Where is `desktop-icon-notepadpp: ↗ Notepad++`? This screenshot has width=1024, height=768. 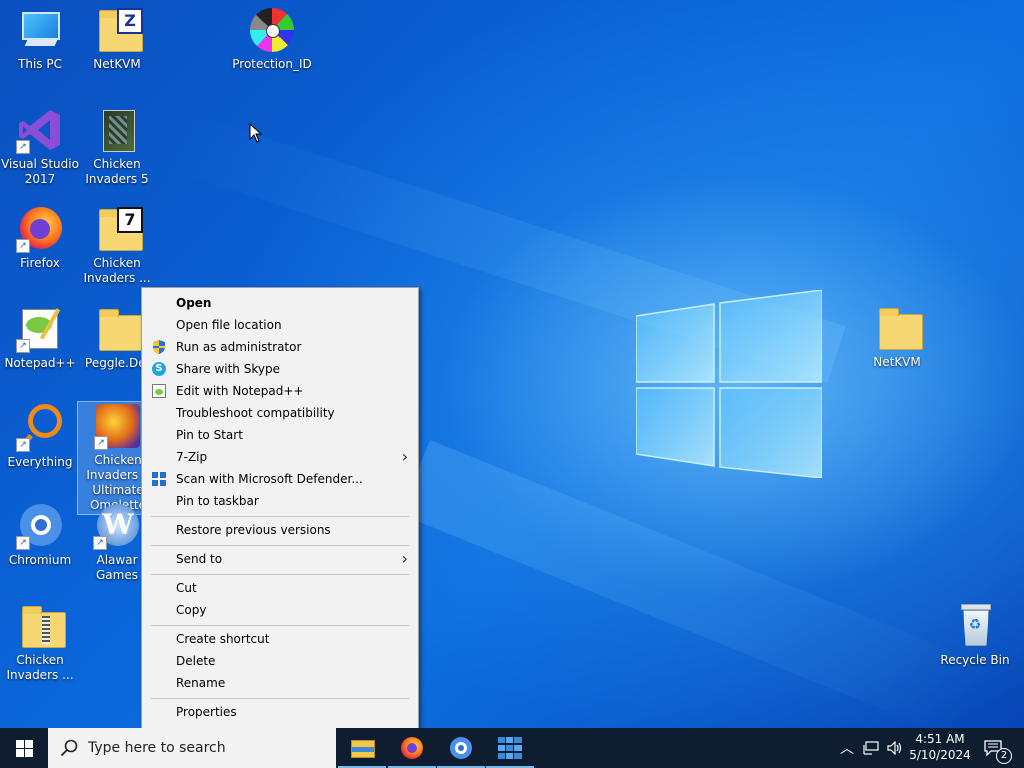 desktop-icon-notepadpp: ↗ Notepad++ is located at coordinates (40, 338).